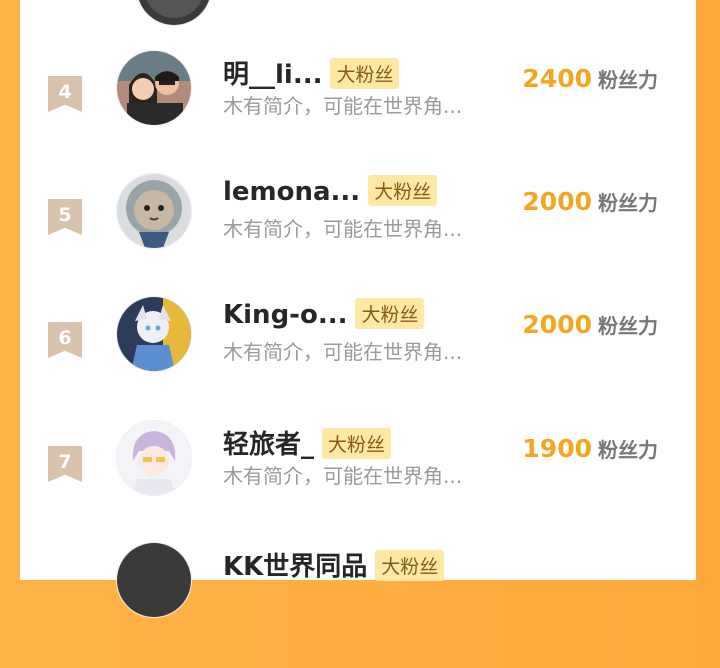  What do you see at coordinates (324, 314) in the screenshot?
I see `user-name: King-o... 大粉丝` at bounding box center [324, 314].